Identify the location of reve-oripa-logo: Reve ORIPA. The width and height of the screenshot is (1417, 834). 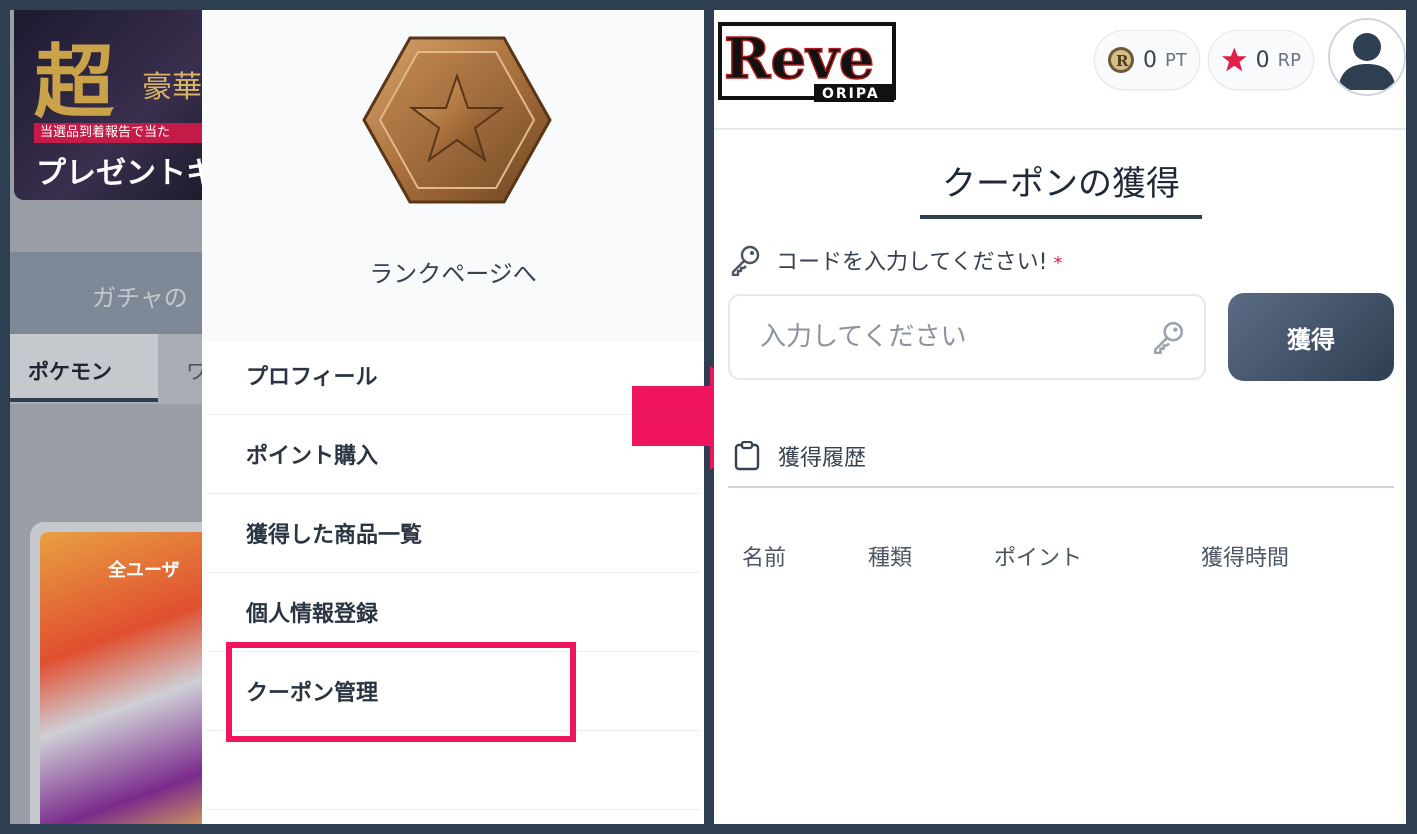
(808, 61).